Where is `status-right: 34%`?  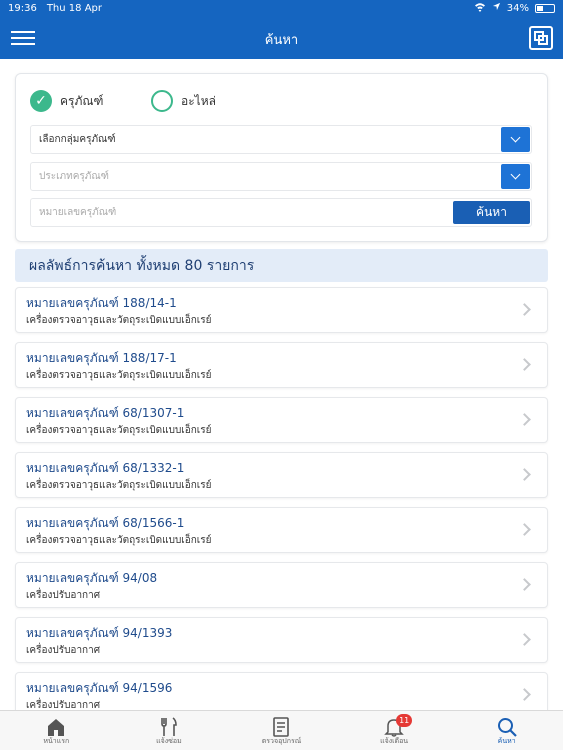 status-right: 34% is located at coordinates (514, 8).